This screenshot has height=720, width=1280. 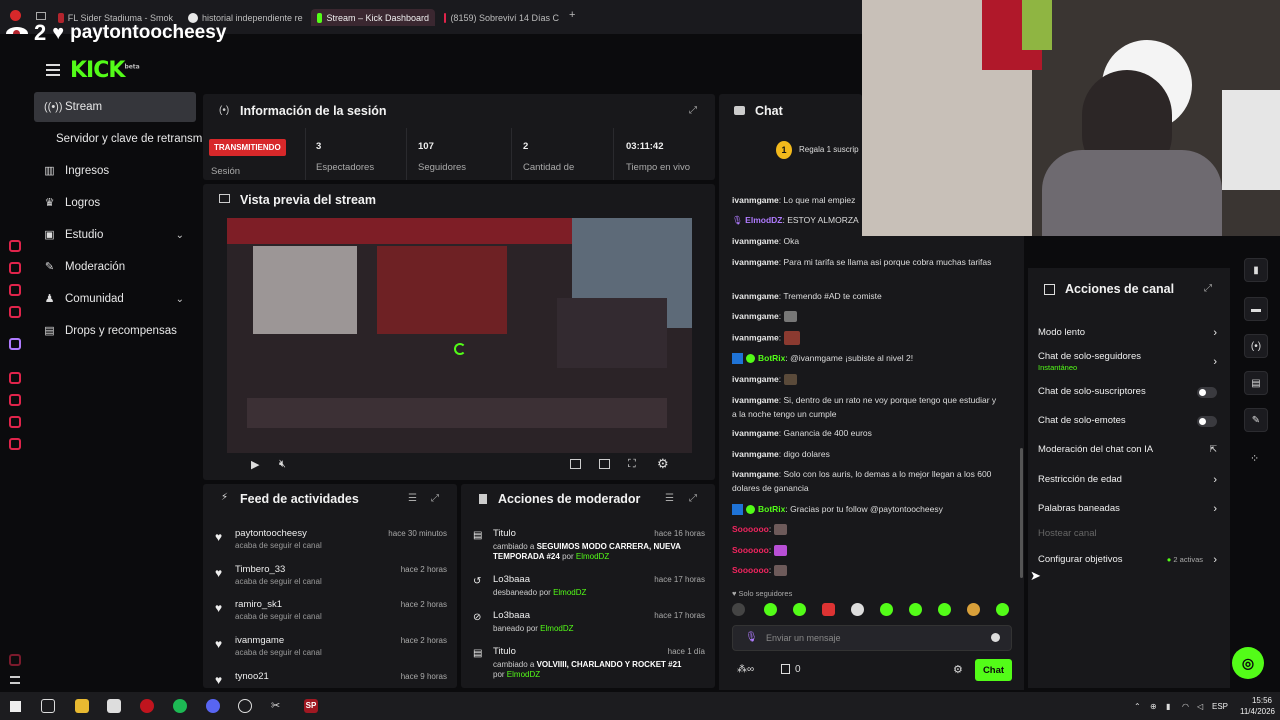 What do you see at coordinates (1130, 449) in the screenshot?
I see `action-ai-moderation: Moderación del chat con IA ⇱` at bounding box center [1130, 449].